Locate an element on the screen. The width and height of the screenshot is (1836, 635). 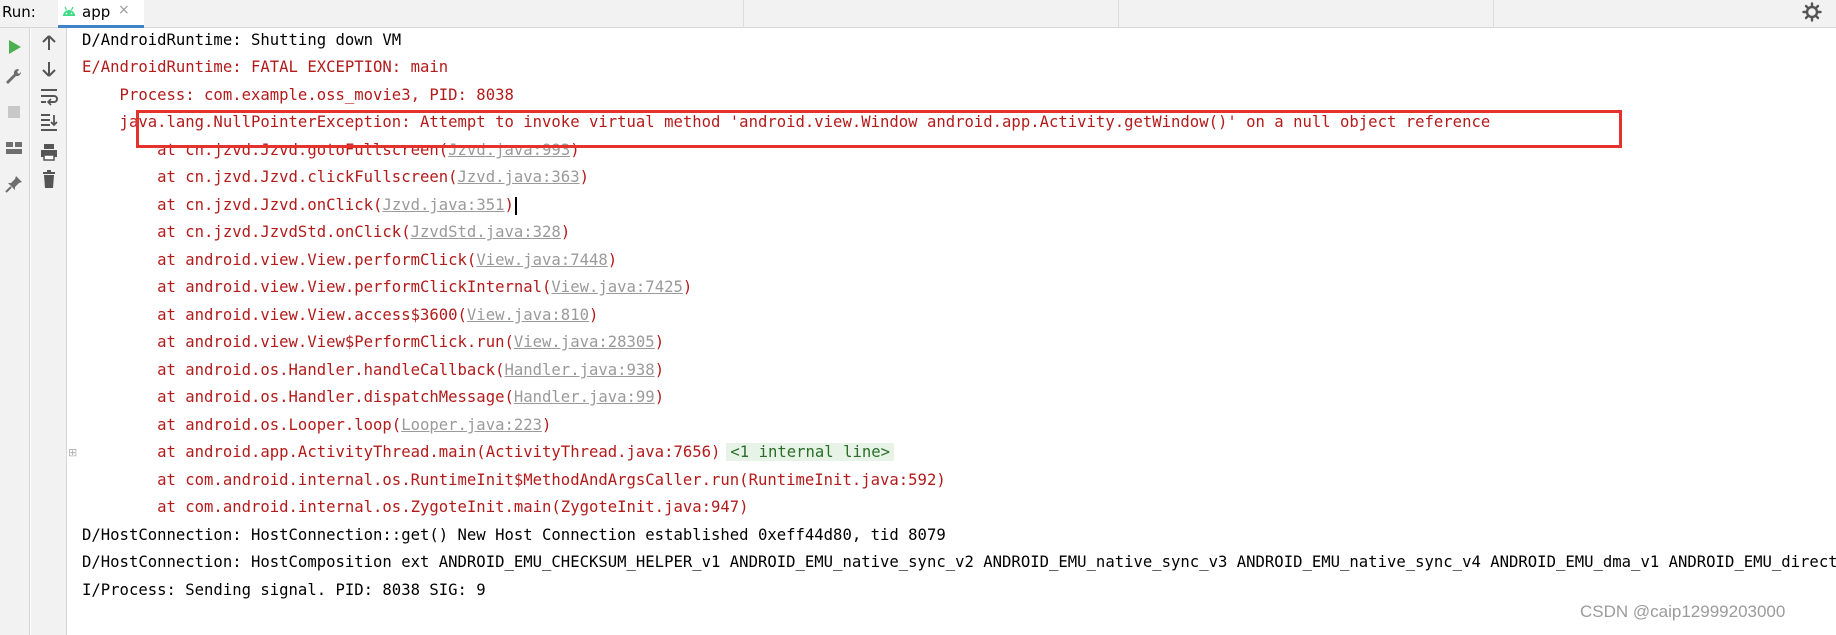
stop-icon is located at coordinates (14, 112).